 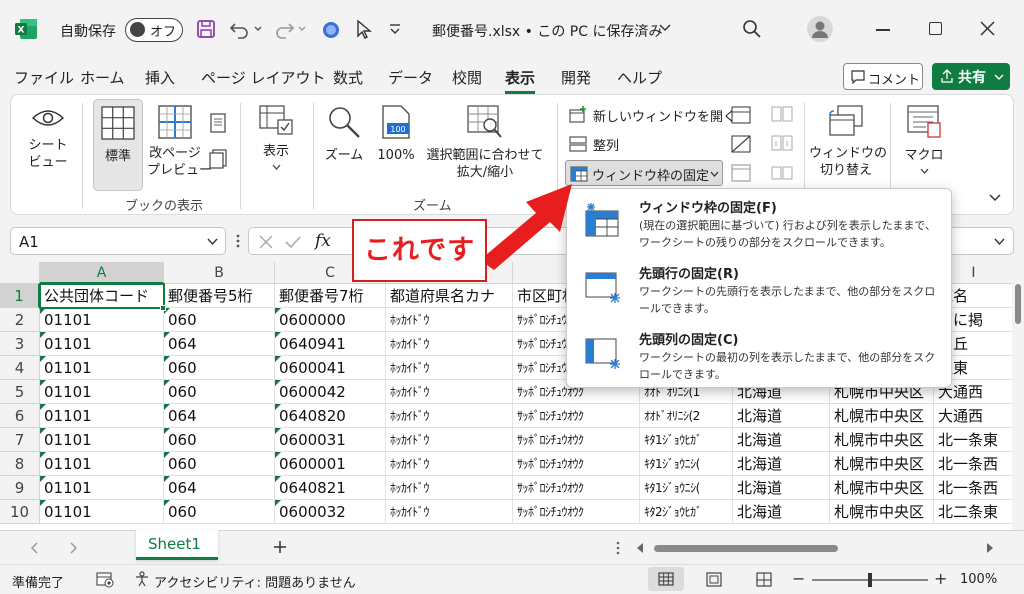 I want to click on tab-review: 校閲, so click(x=467, y=77).